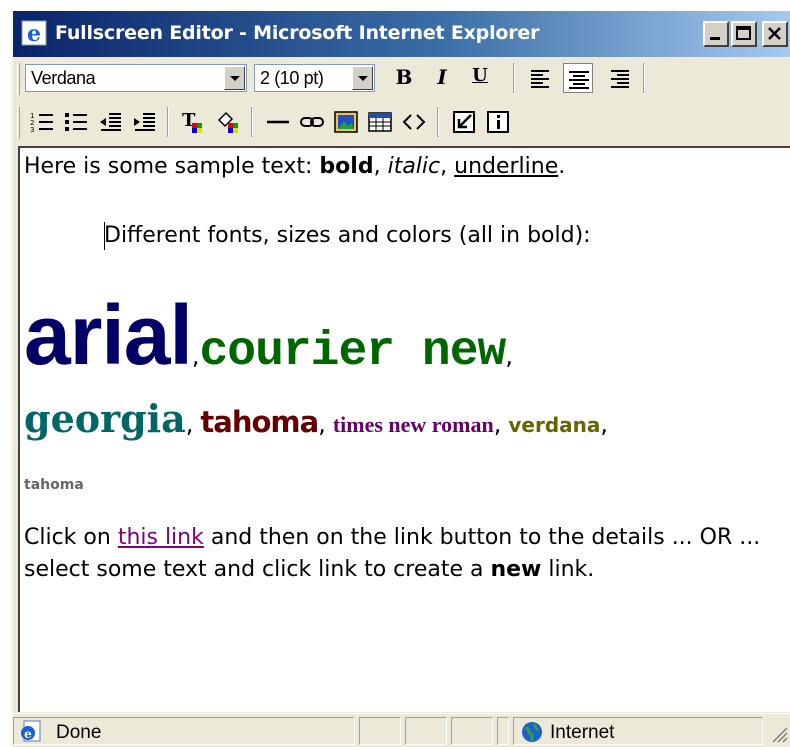  Describe the element at coordinates (554, 425) in the screenshot. I see `font-sample-verdana: verdana` at that location.